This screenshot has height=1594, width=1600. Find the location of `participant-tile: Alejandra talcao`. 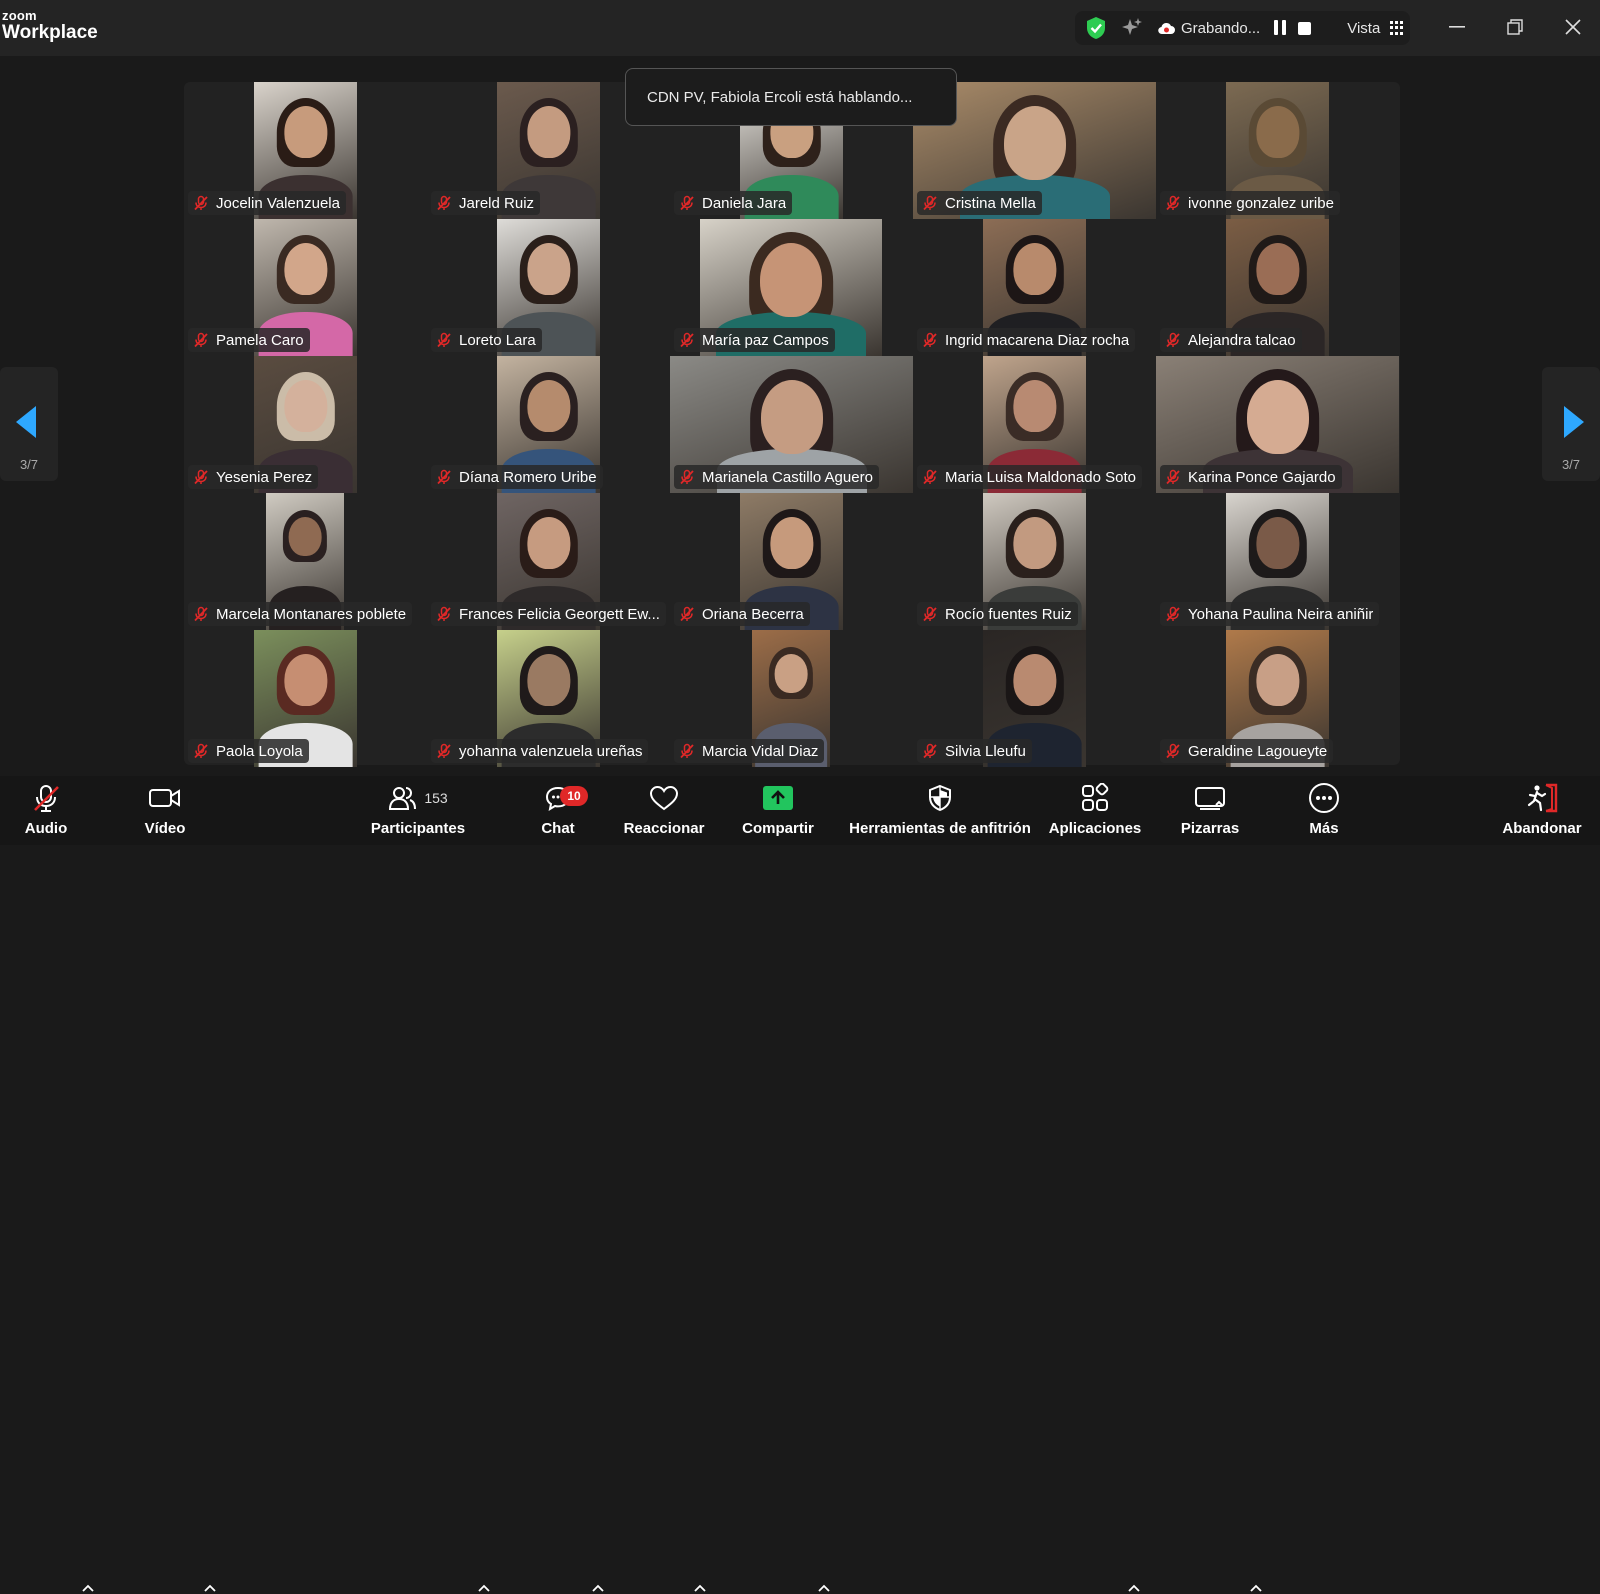

participant-tile: Alejandra talcao is located at coordinates (1277, 287).